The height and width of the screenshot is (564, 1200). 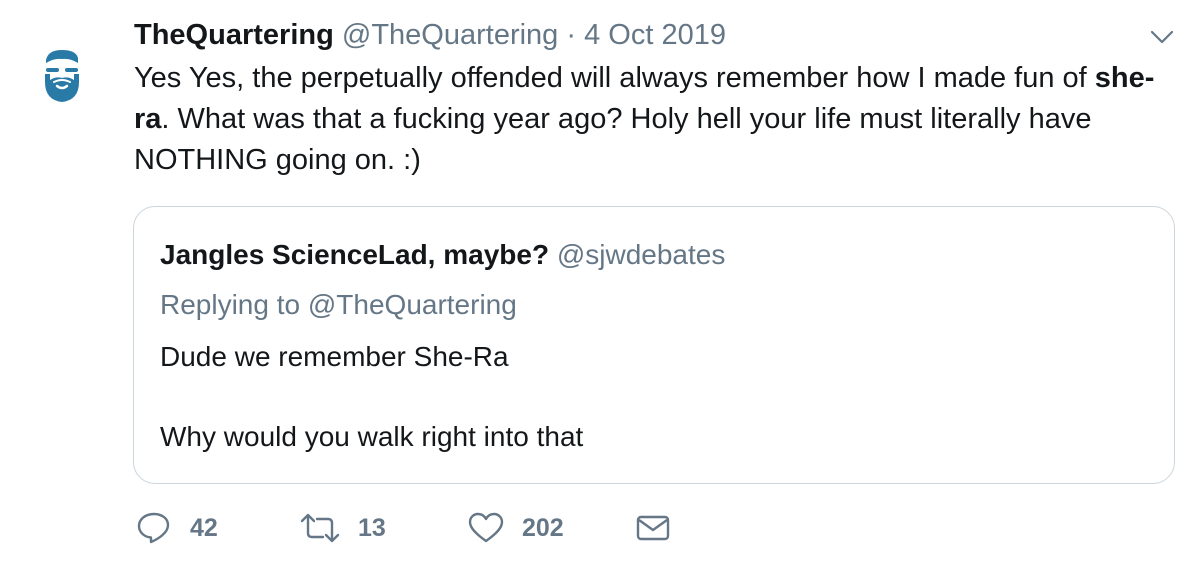 I want to click on envelope-icon, so click(x=653, y=528).